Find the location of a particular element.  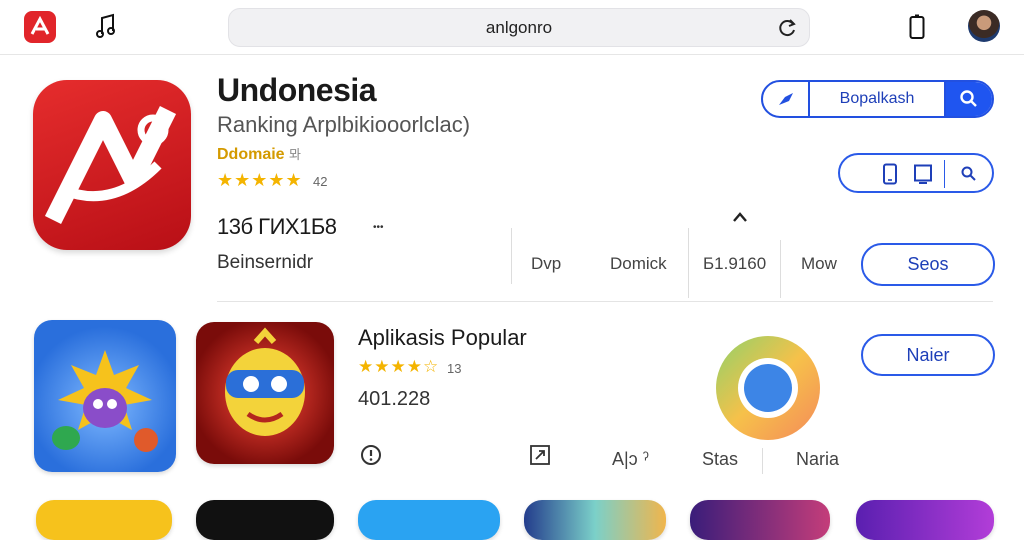

app-title: Undonesia is located at coordinates (297, 90).